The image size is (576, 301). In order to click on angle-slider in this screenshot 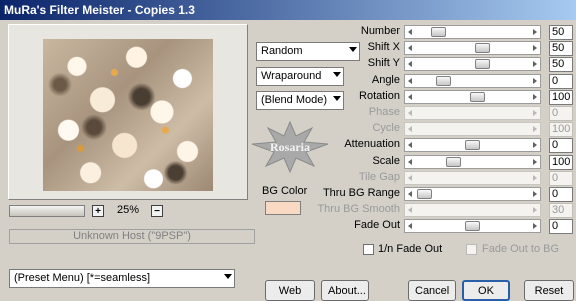, I will do `click(472, 81)`.